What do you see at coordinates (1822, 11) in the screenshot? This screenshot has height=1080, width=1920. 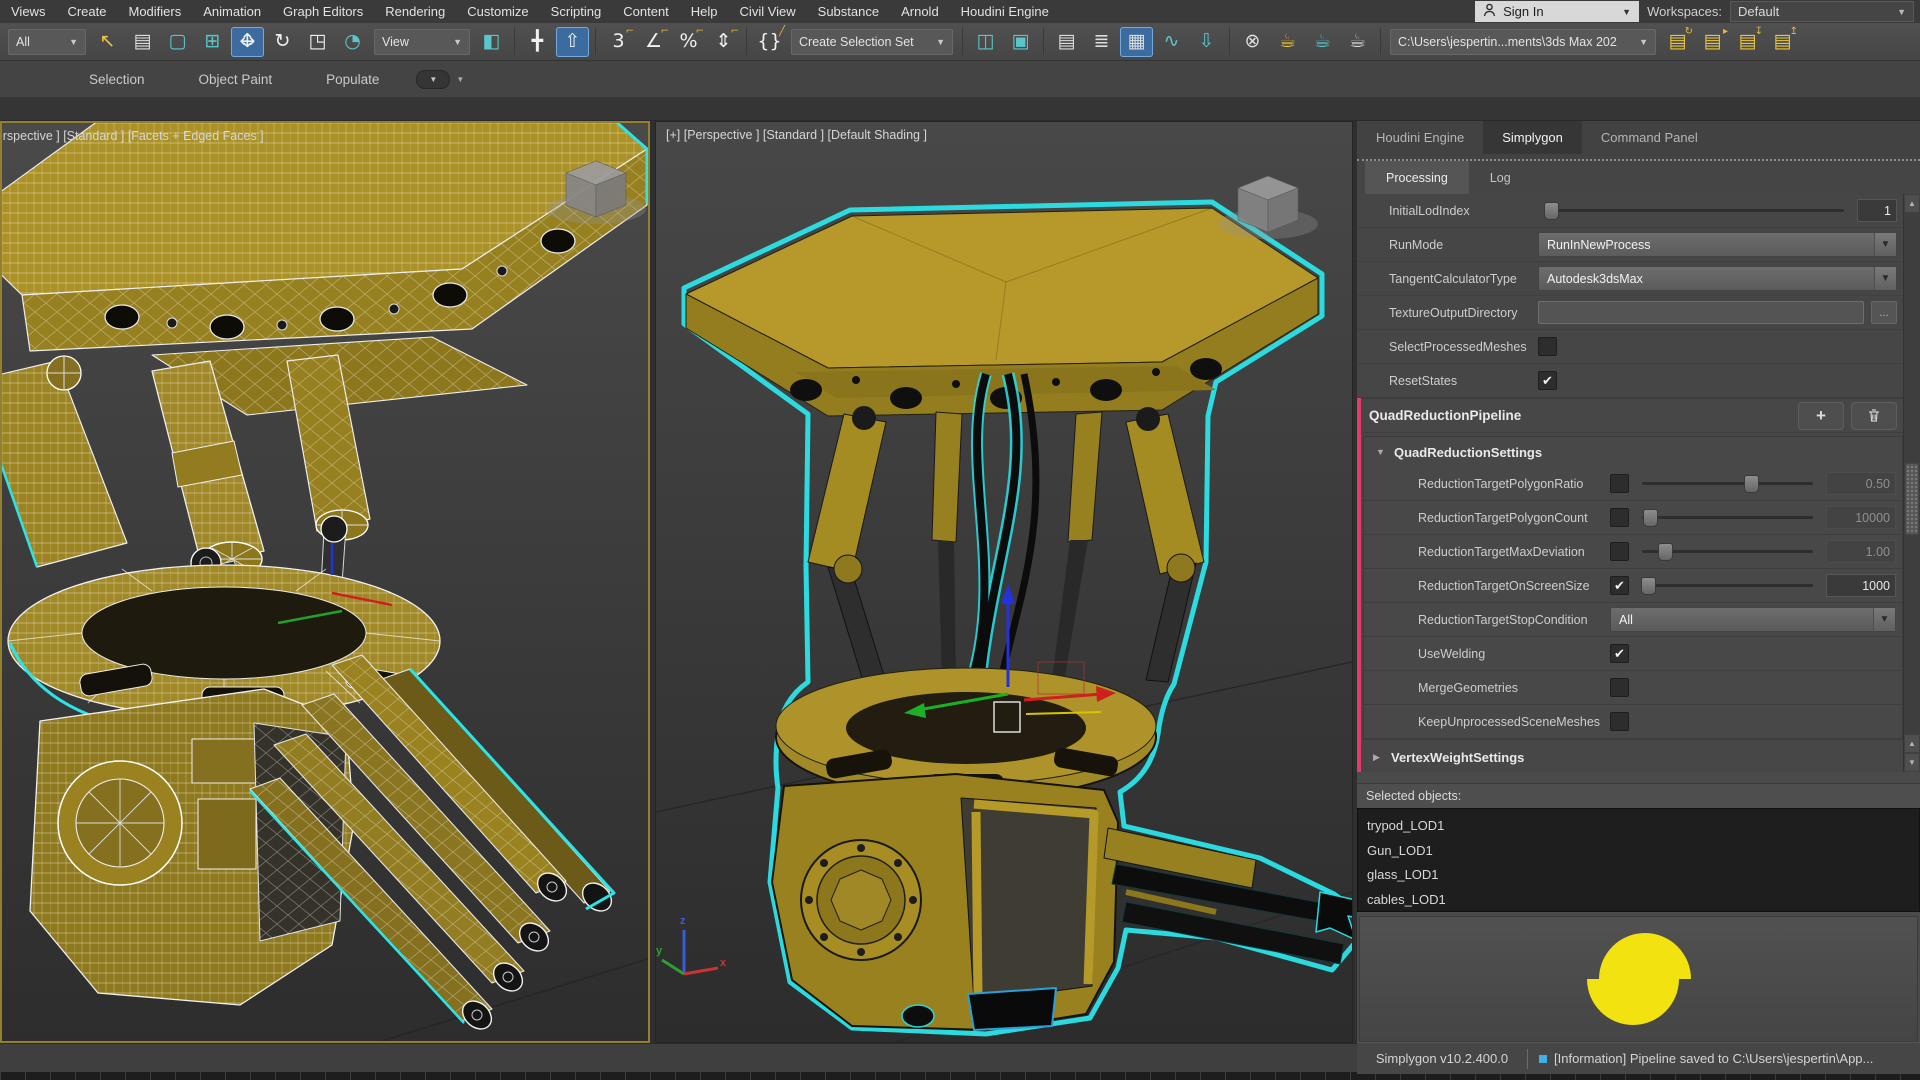 I see `workspace-dropdown: Default ▼` at bounding box center [1822, 11].